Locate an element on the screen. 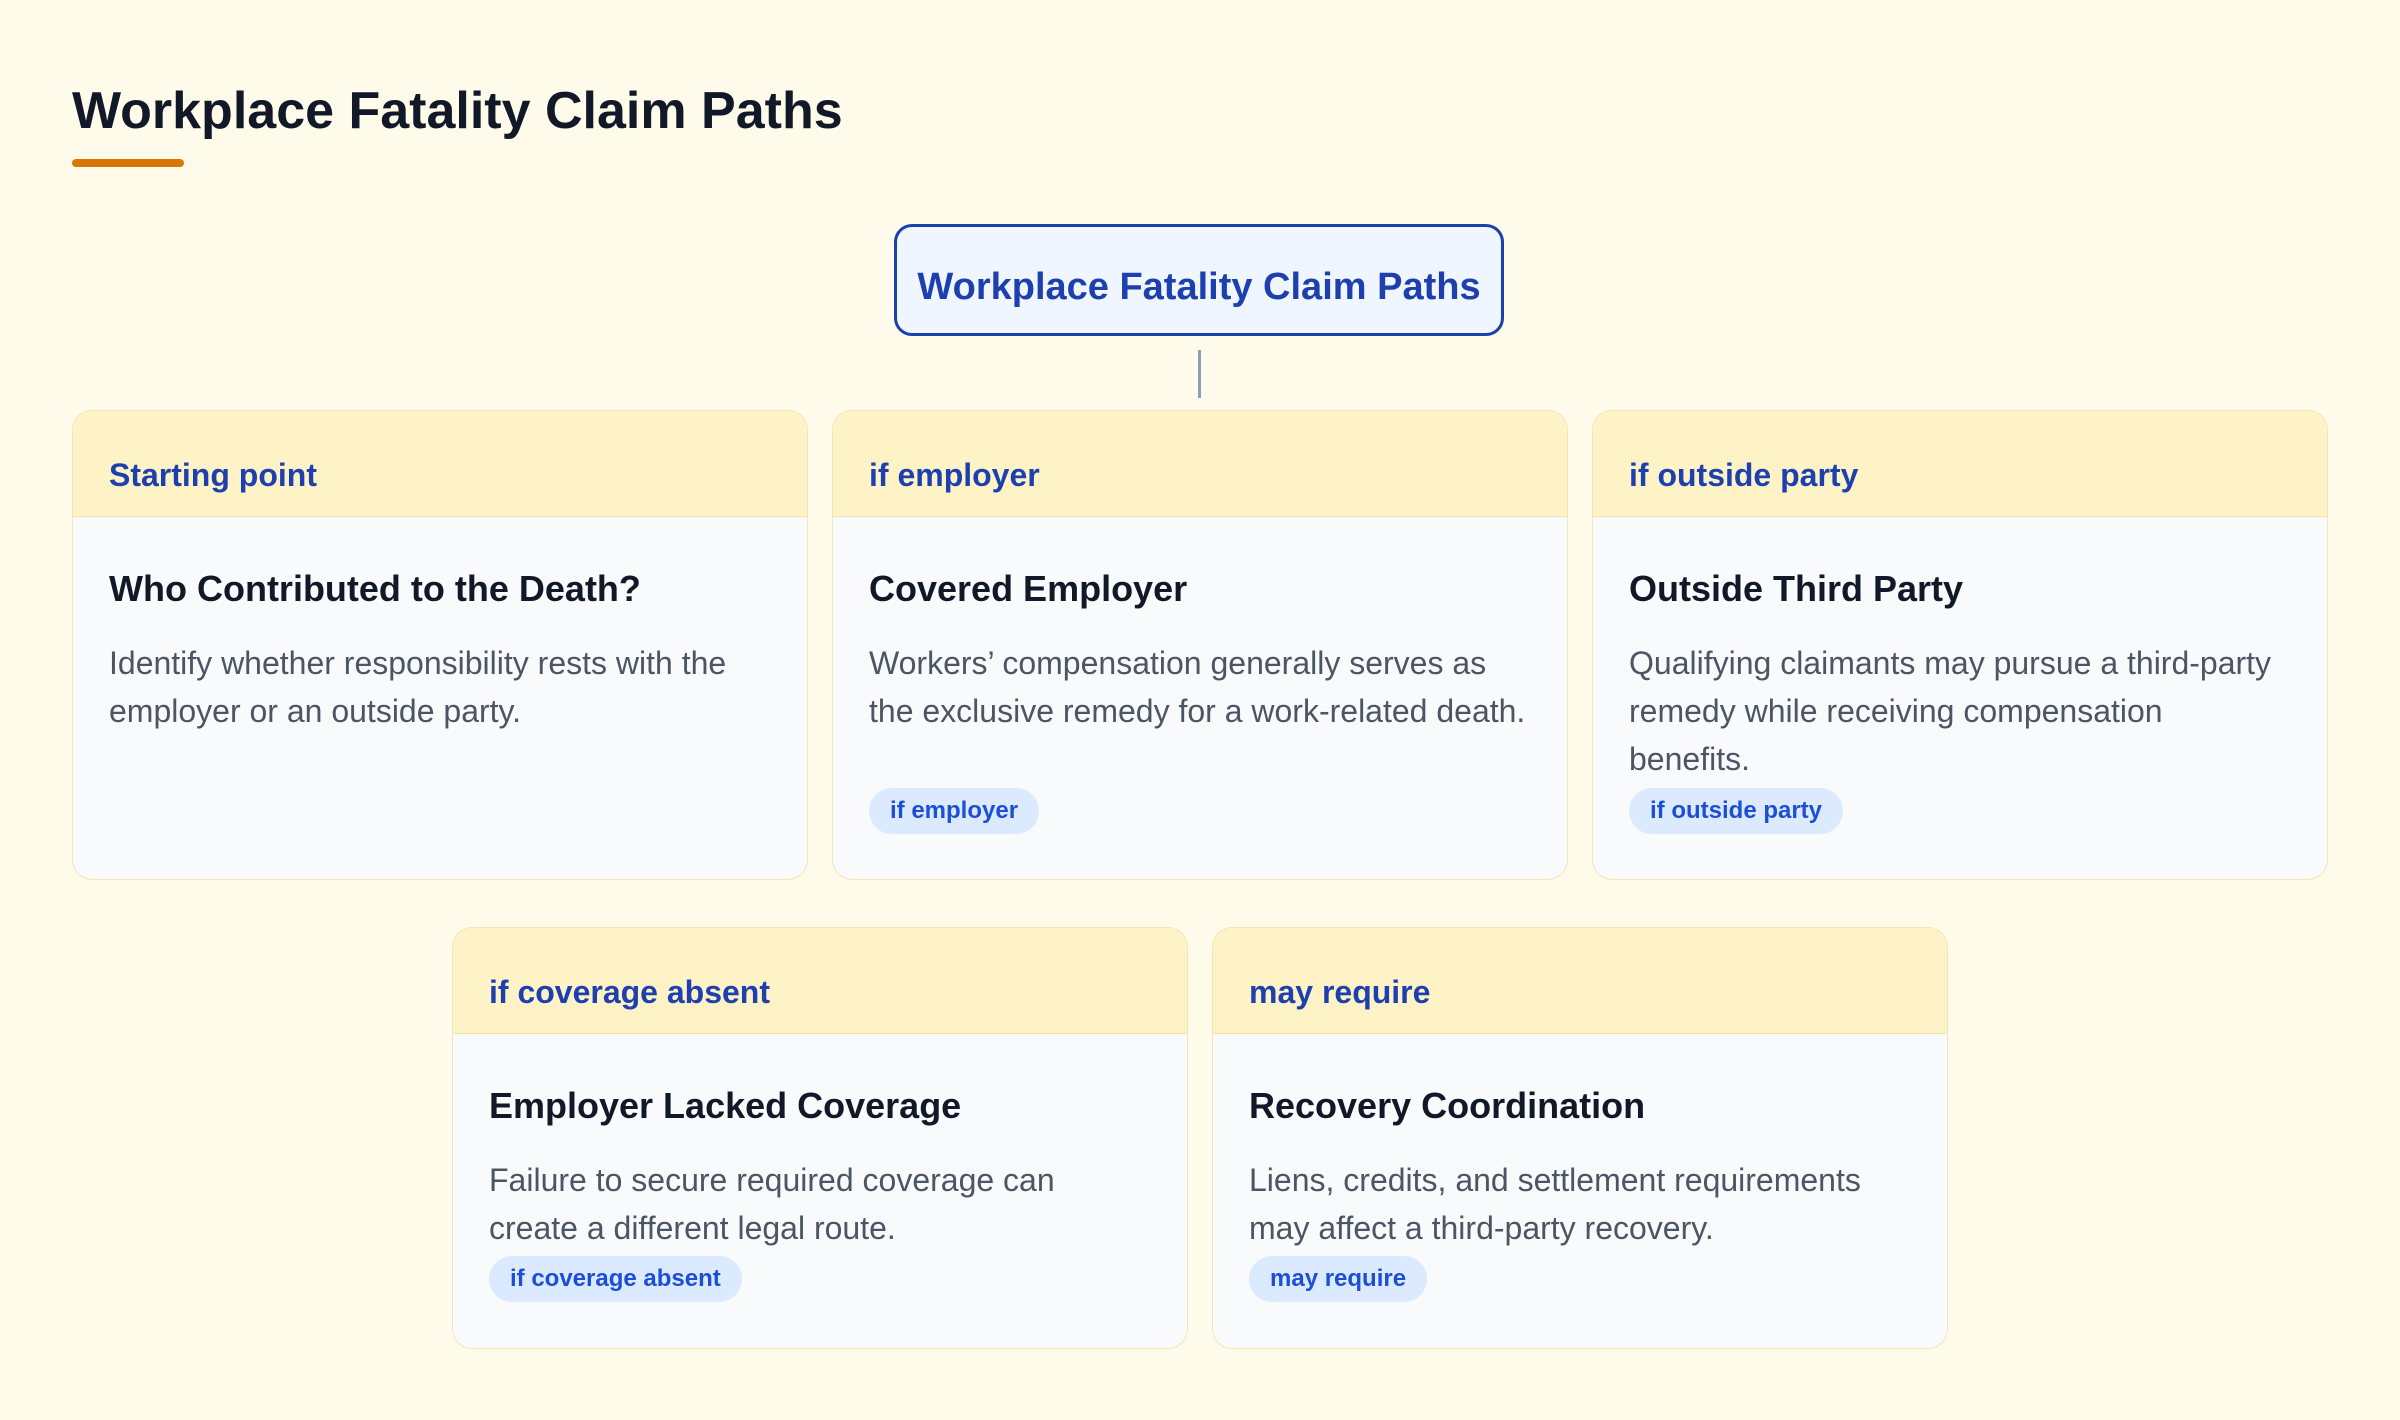 Image resolution: width=2400 pixels, height=1420 pixels. root-node: Workplace Fatality Claim Paths is located at coordinates (1199, 280).